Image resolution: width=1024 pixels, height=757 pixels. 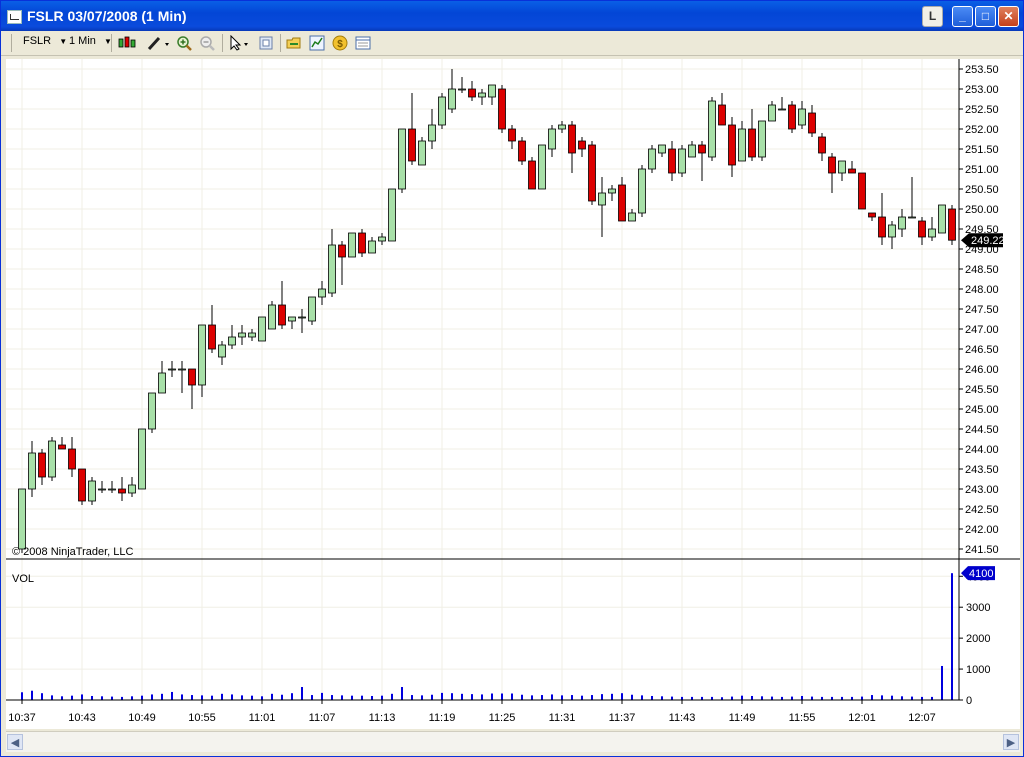 I want to click on price-tick-label: 245.00, so click(x=982, y=410).